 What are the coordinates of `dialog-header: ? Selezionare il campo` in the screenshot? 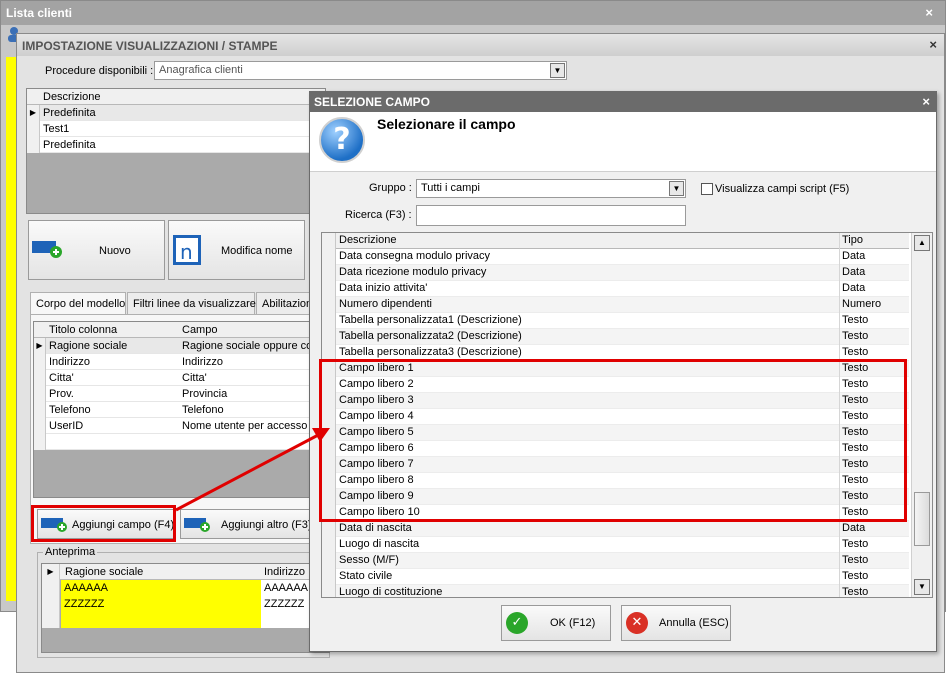 It's located at (623, 142).